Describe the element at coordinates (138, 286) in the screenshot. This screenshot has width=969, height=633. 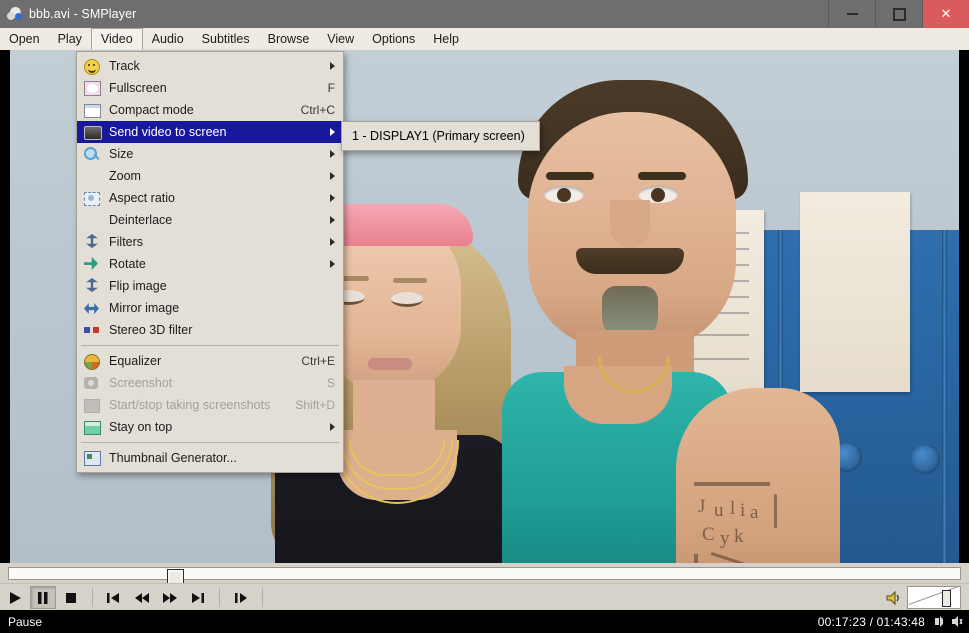
I see `menu-item-label: Flip image` at that location.